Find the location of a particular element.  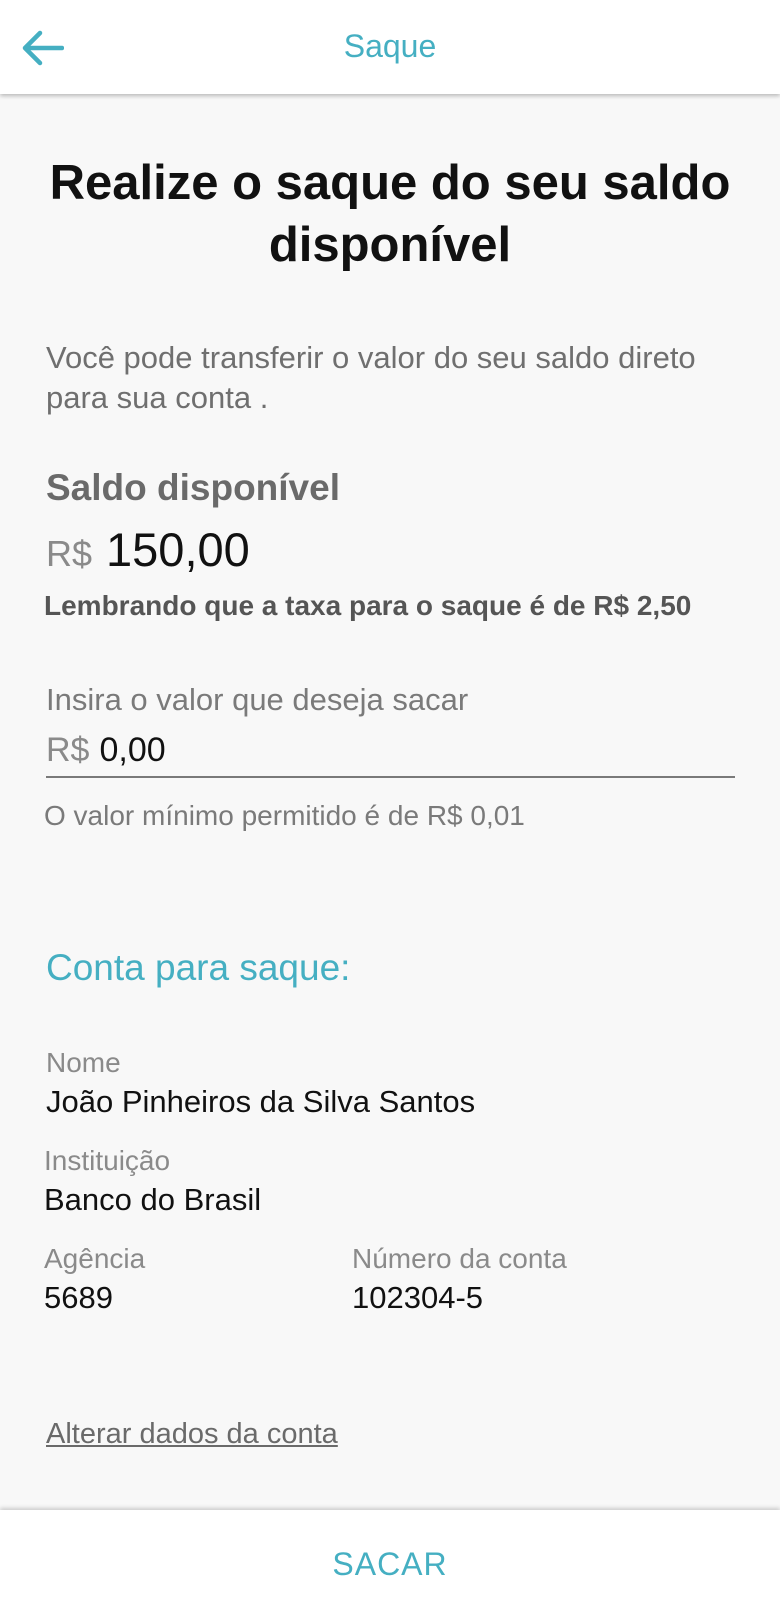

institution-label: Instituição is located at coordinates (107, 1160).